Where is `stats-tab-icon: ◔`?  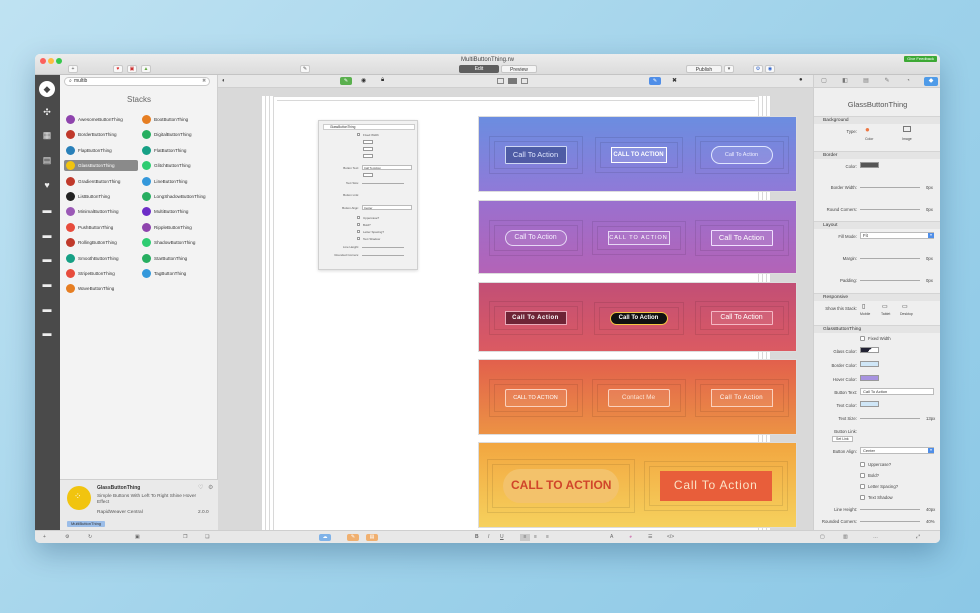
stats-tab-icon: ◔ is located at coordinates (908, 81).